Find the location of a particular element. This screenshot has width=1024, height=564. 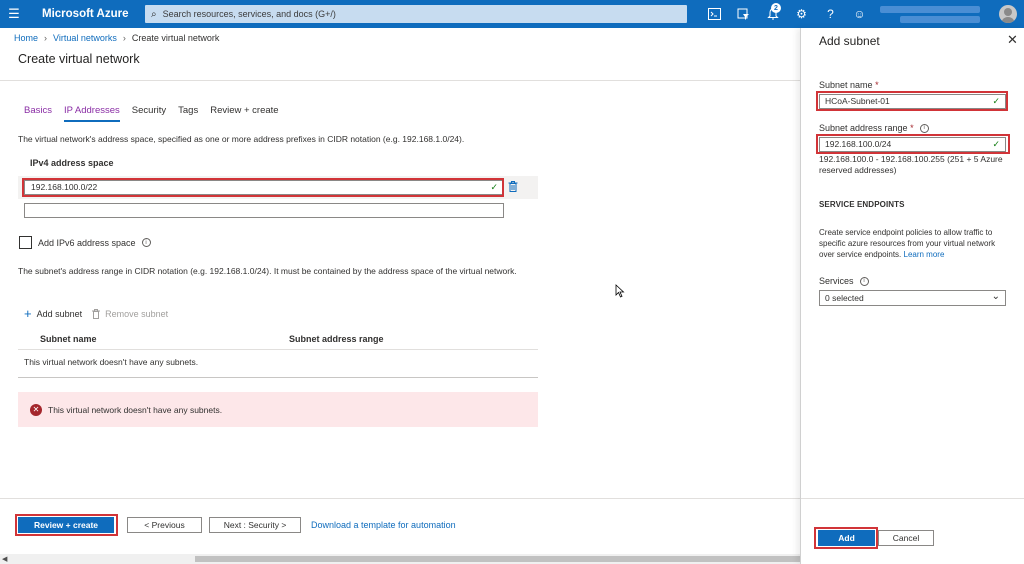

highlight-box-ipv4 is located at coordinates (263, 187).